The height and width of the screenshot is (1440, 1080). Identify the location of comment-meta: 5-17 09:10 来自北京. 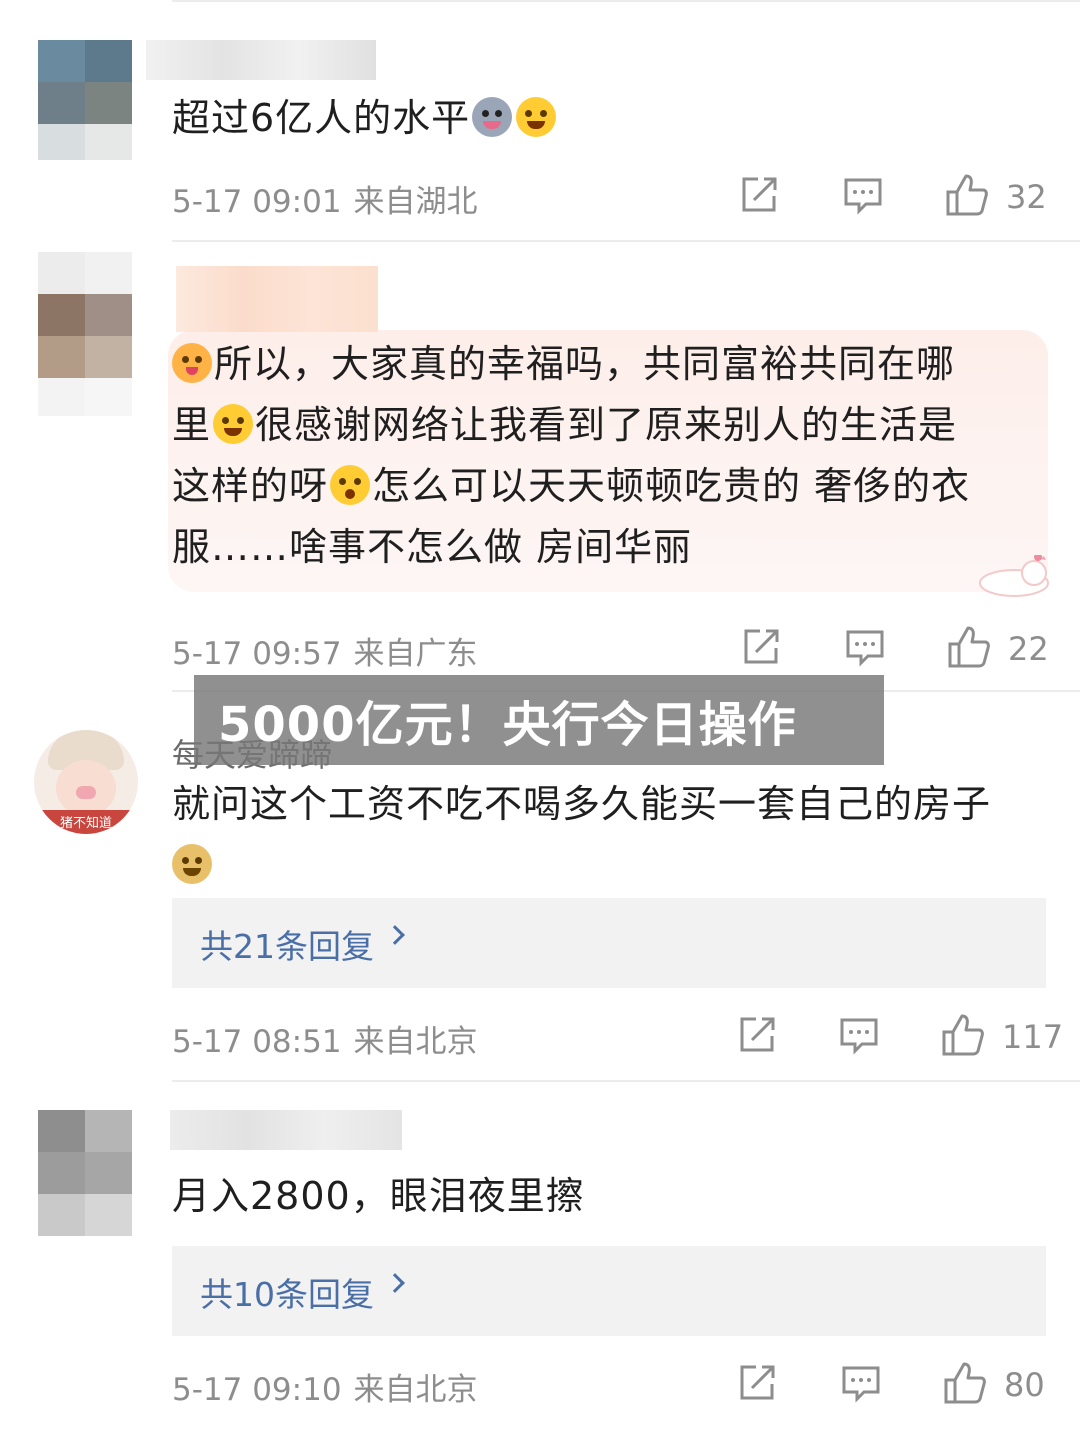
(325, 1386).